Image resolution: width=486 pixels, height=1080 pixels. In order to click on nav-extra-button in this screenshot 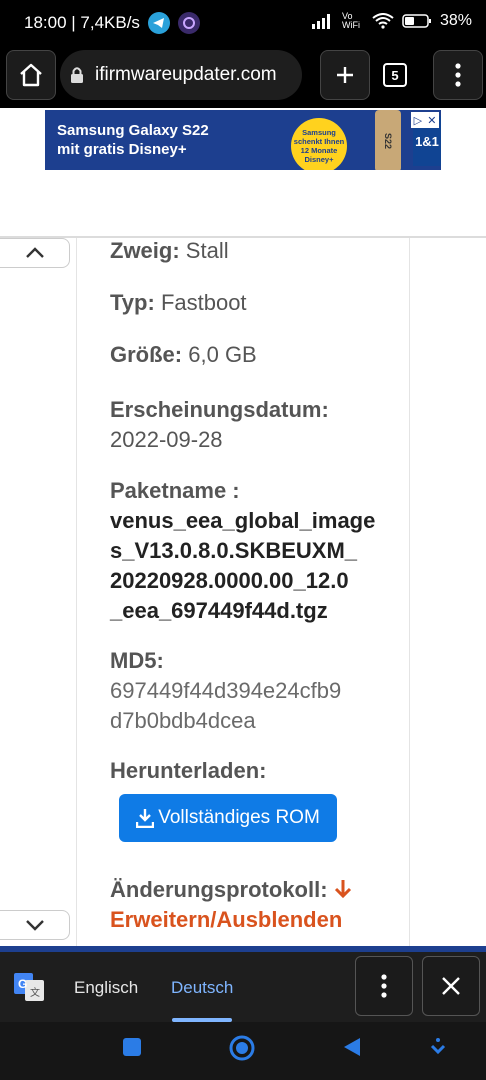, I will do `click(438, 1046)`.